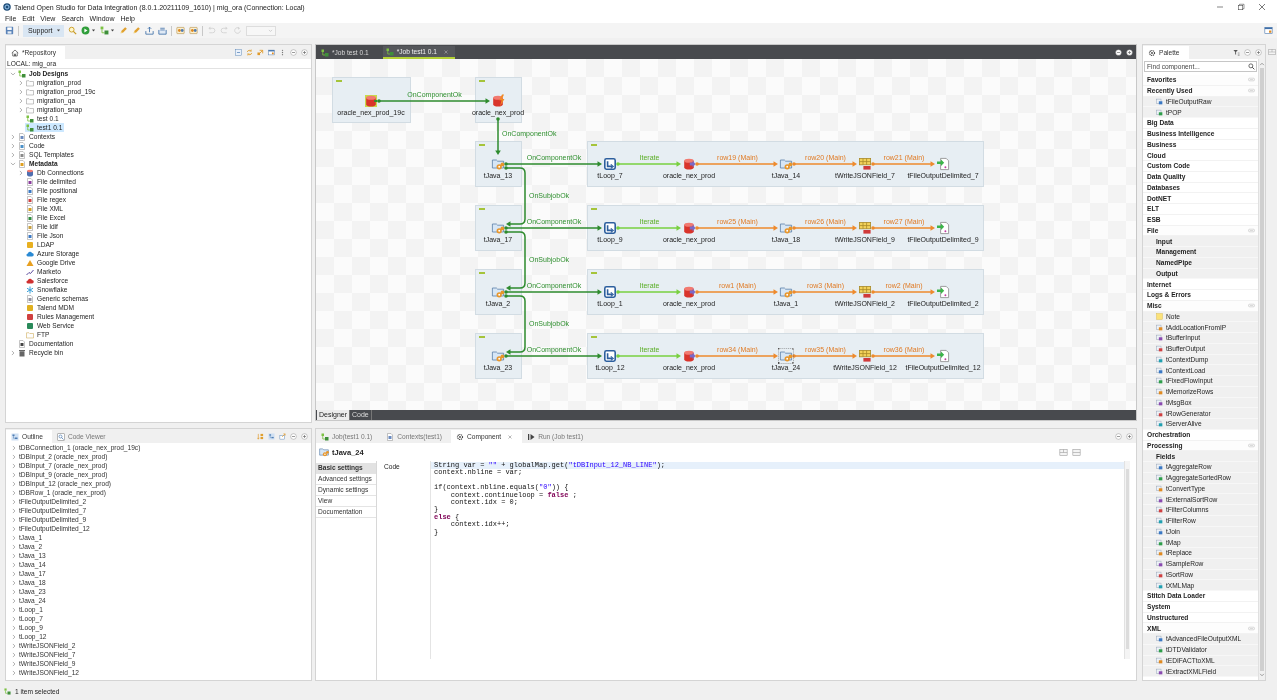  Describe the element at coordinates (1262, 64) in the screenshot. I see `arrow-up-icon` at that location.